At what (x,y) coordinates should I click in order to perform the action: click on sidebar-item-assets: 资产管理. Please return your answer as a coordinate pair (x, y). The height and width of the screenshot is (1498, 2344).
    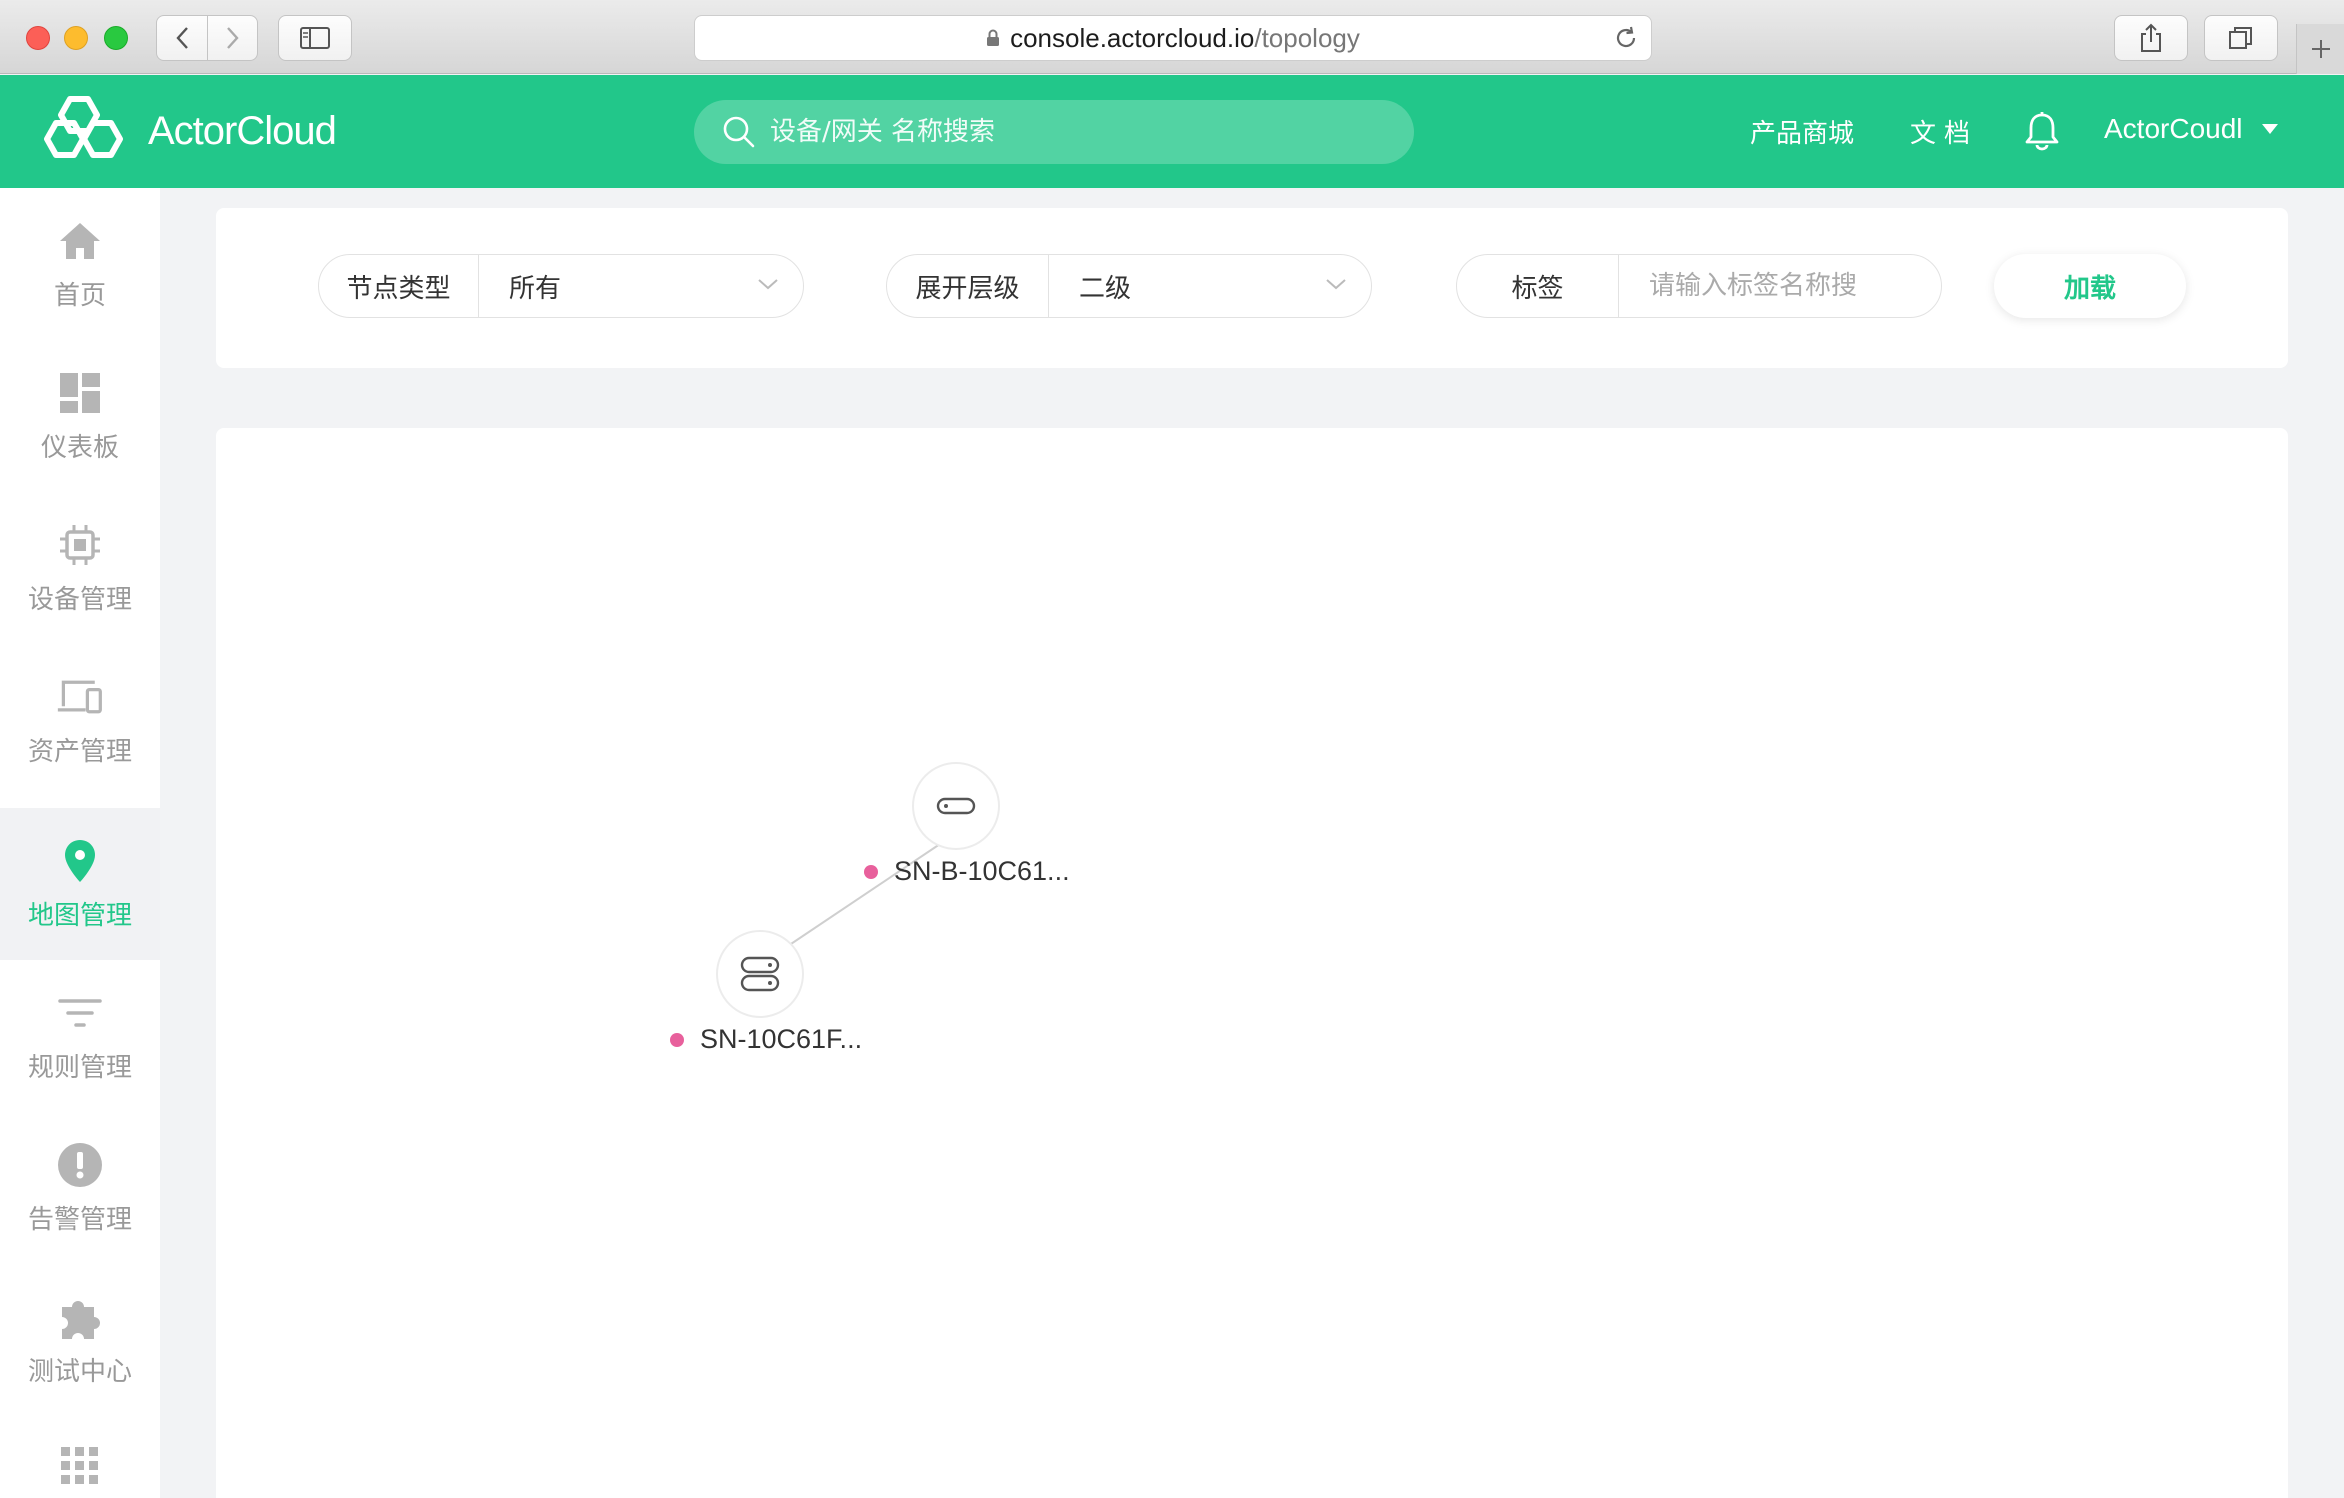
    Looking at the image, I should click on (80, 720).